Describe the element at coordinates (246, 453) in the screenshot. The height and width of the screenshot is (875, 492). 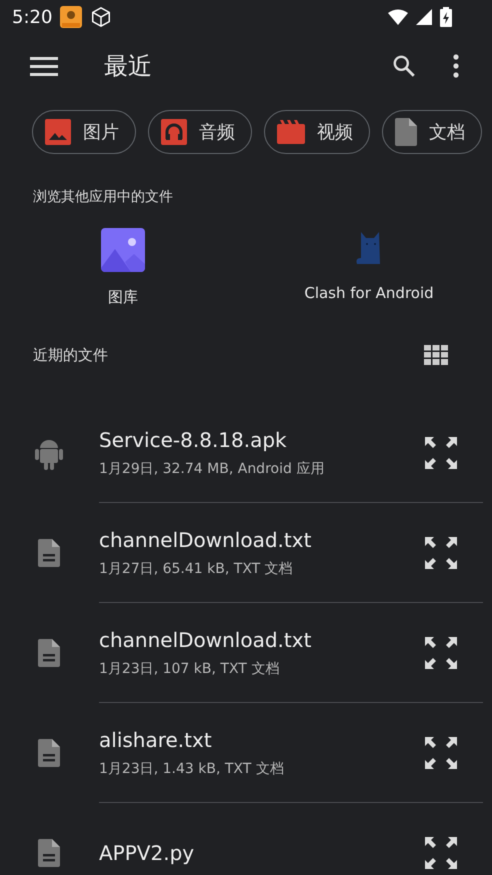
I see `file-row: Service-8.8.18.apk 1月29日, 32.74 MB, Android 应用` at that location.